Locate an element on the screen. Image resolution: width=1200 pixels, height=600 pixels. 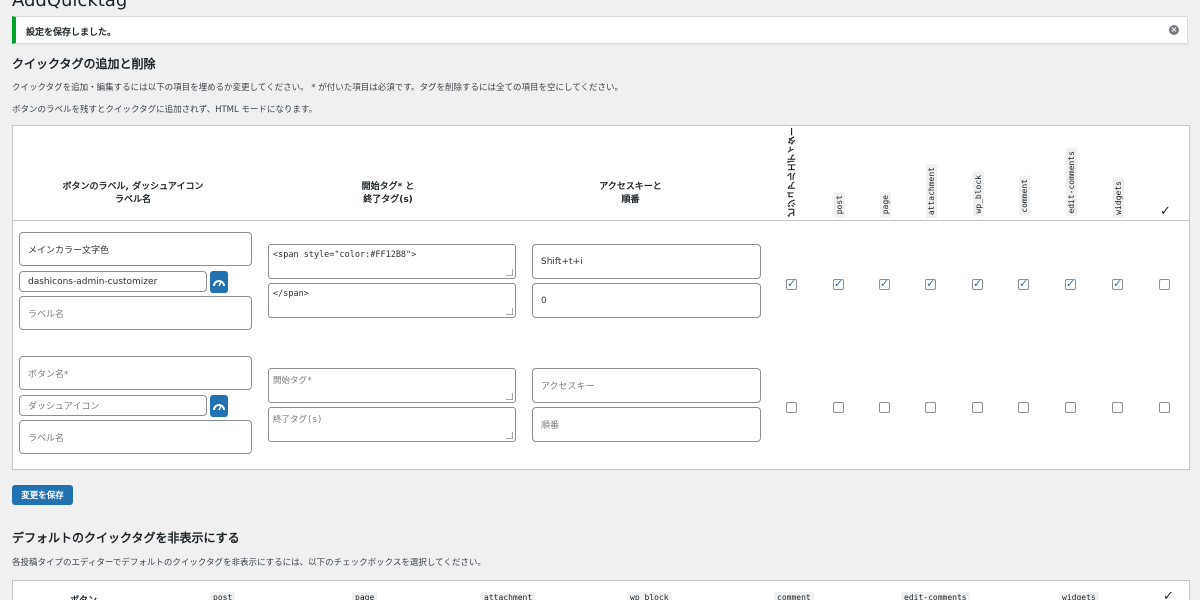
col-header-tags-line1: 開始タグ* と is located at coordinates (388, 187).